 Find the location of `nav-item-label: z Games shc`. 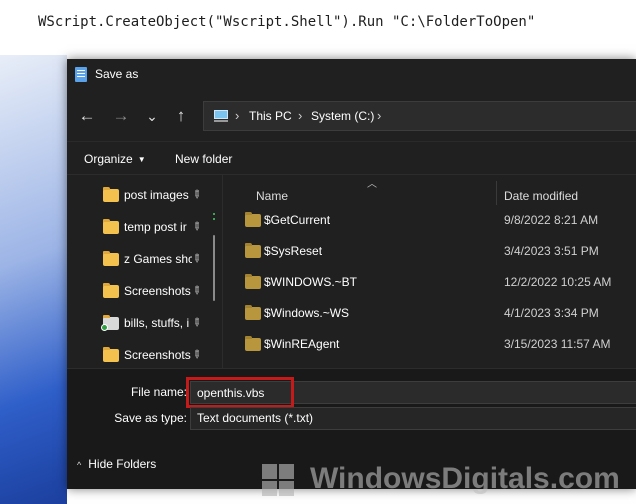

nav-item-label: z Games shc is located at coordinates (158, 259).